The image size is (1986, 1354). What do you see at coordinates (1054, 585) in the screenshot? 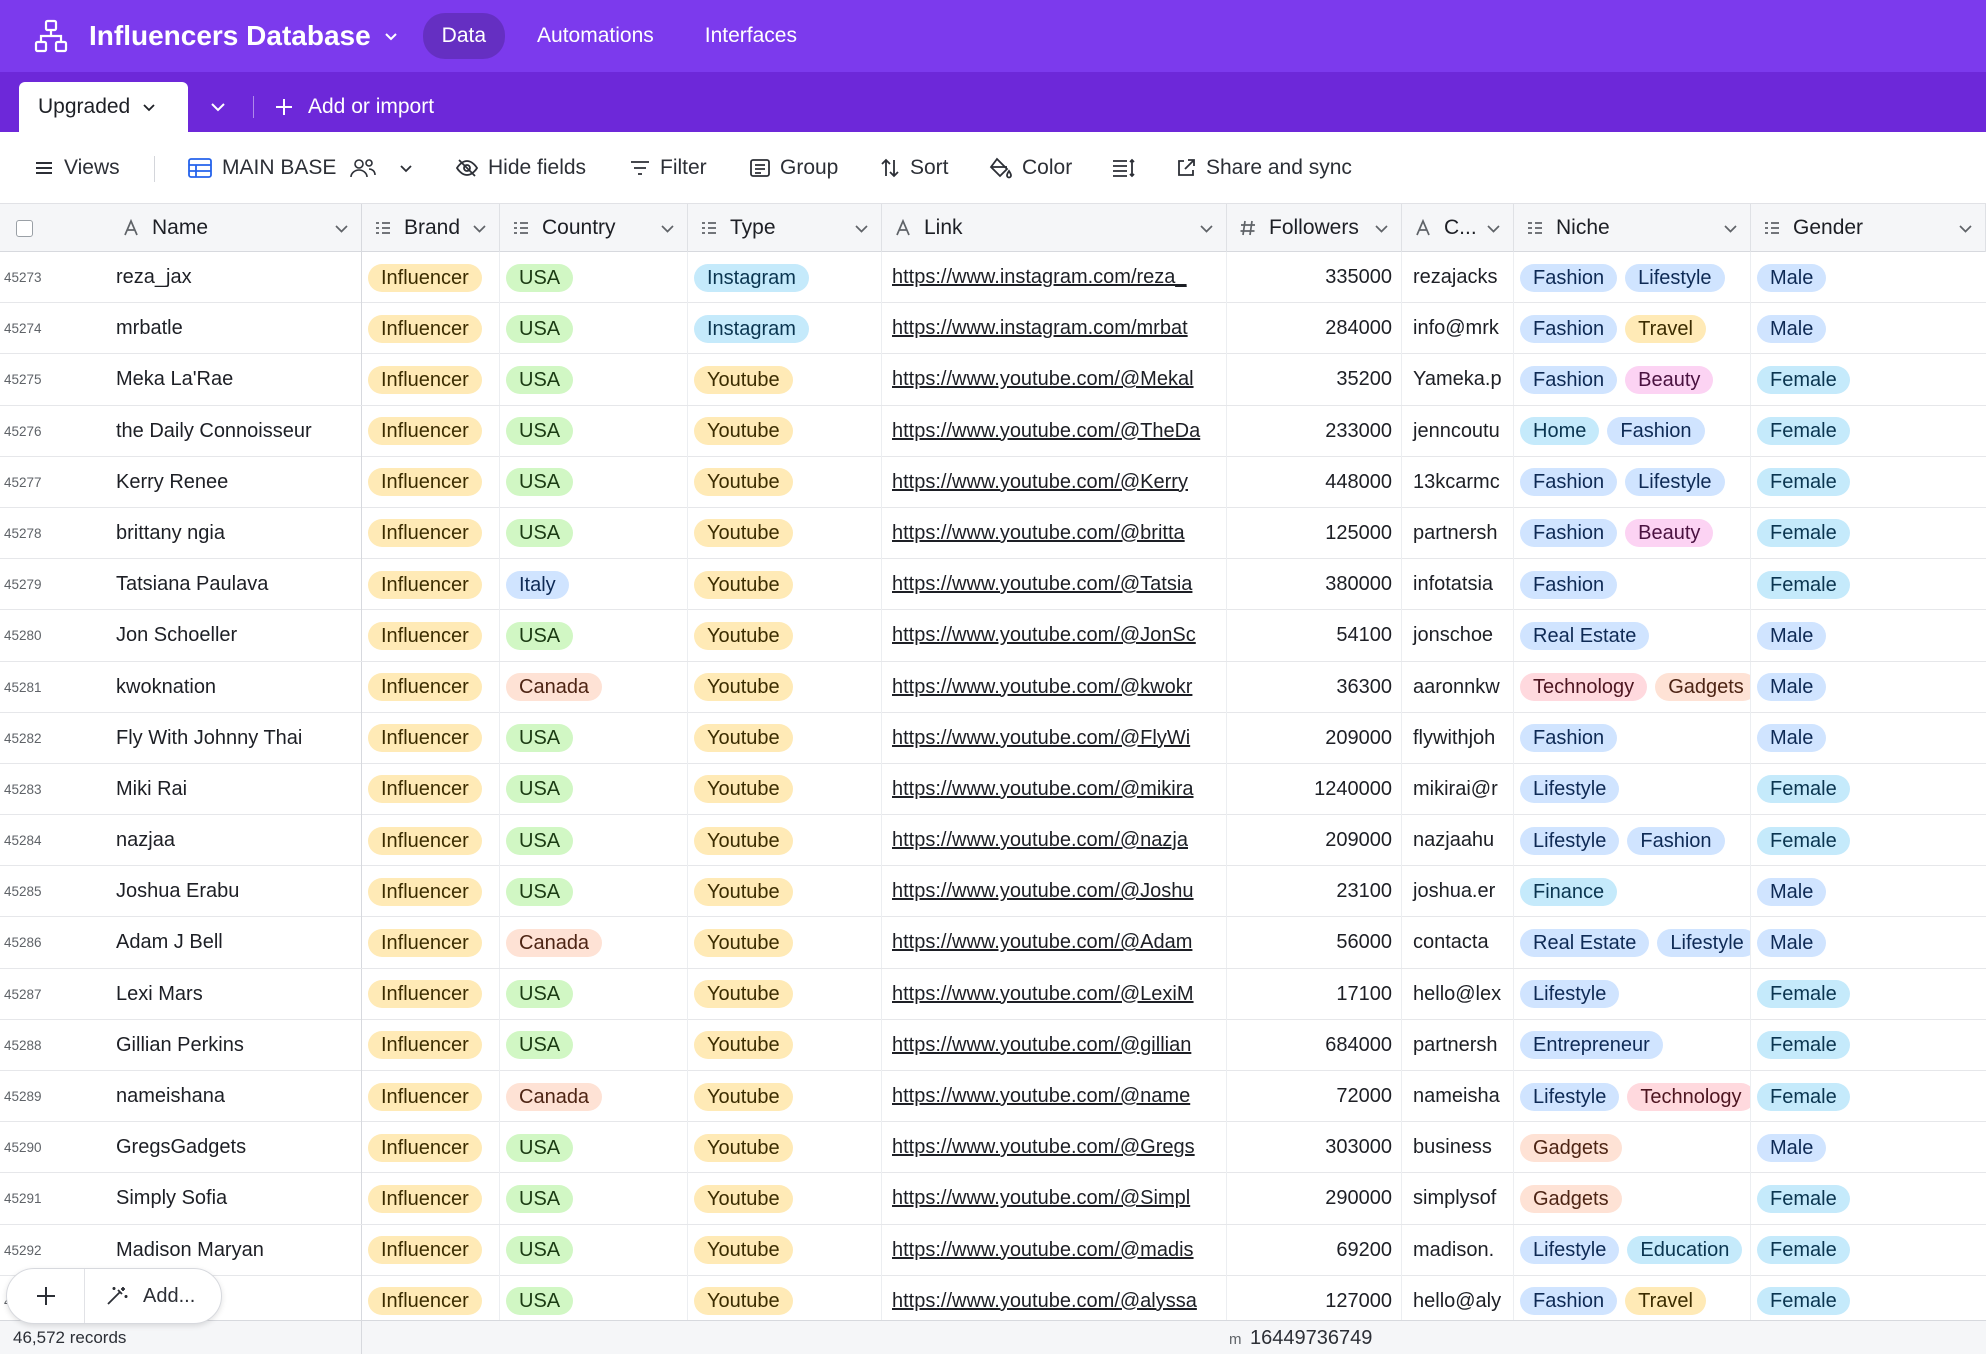
I see `link-cell: https://www.youtube.com/@Tatsia` at bounding box center [1054, 585].